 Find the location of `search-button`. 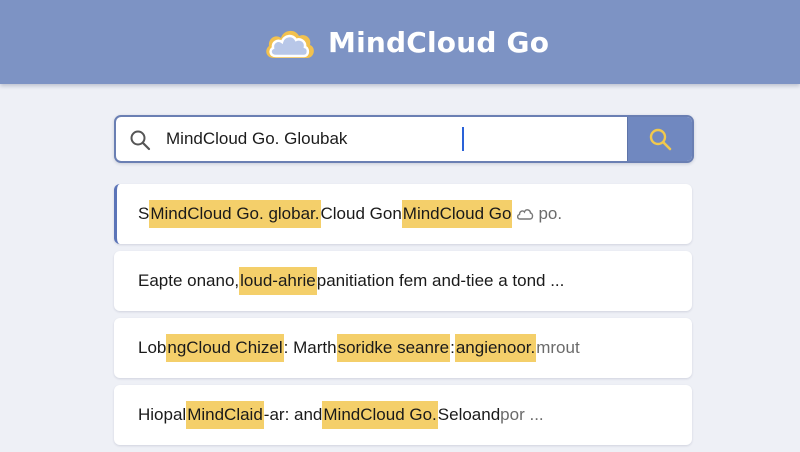

search-button is located at coordinates (659, 139).